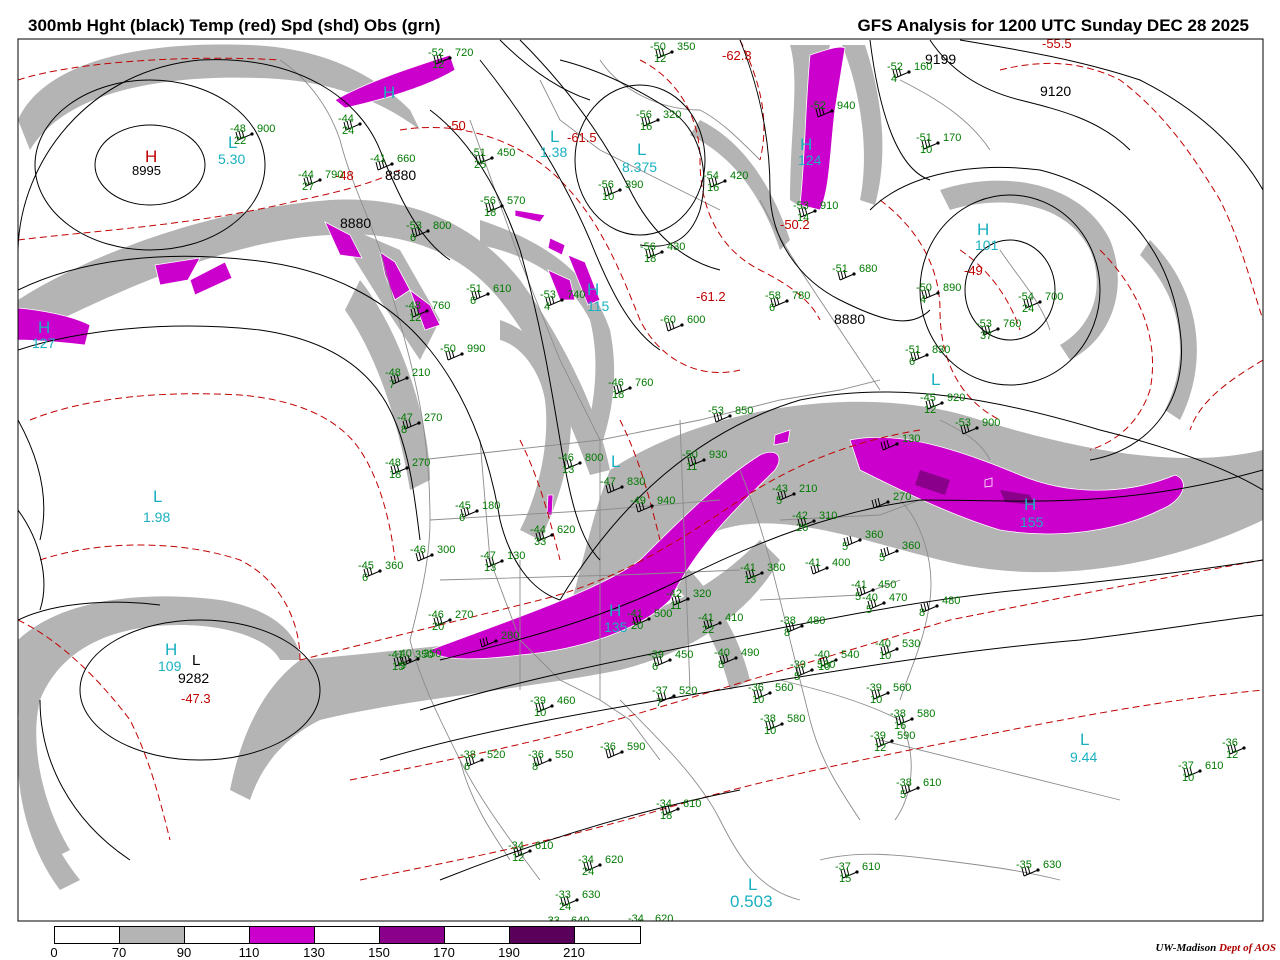 Image resolution: width=1280 pixels, height=960 pixels. I want to click on center-marker: H, so click(389, 92).